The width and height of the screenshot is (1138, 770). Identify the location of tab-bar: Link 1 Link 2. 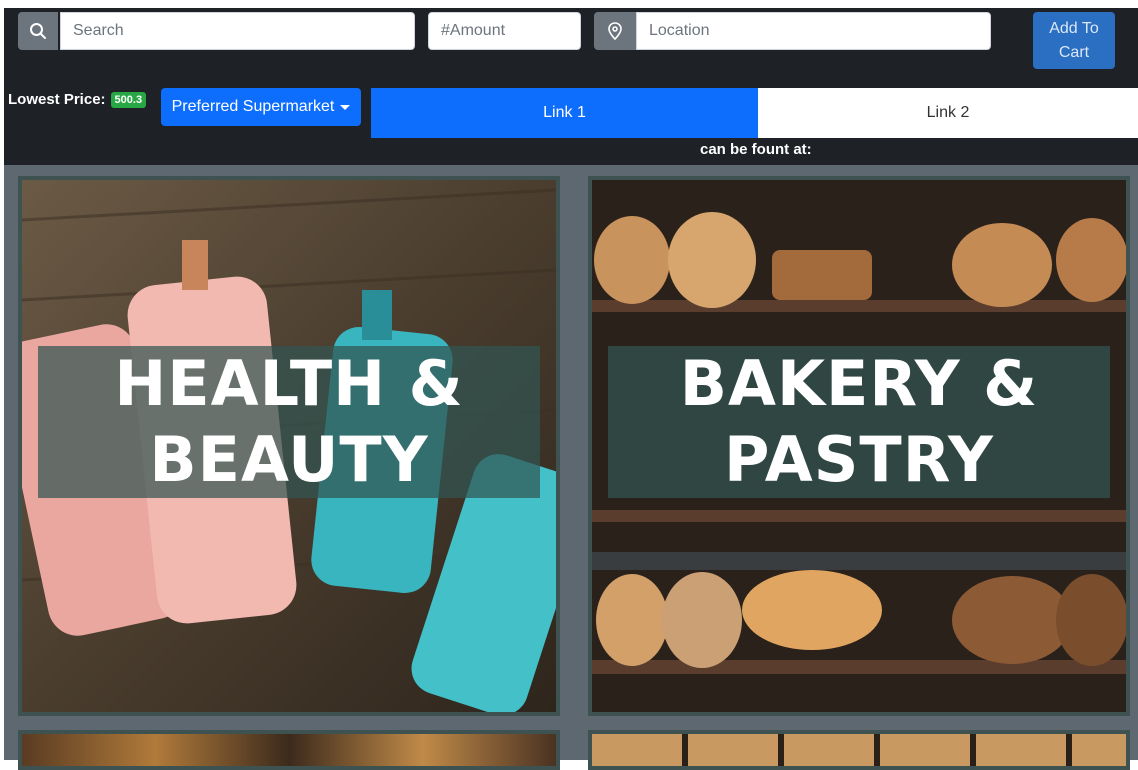
(754, 113).